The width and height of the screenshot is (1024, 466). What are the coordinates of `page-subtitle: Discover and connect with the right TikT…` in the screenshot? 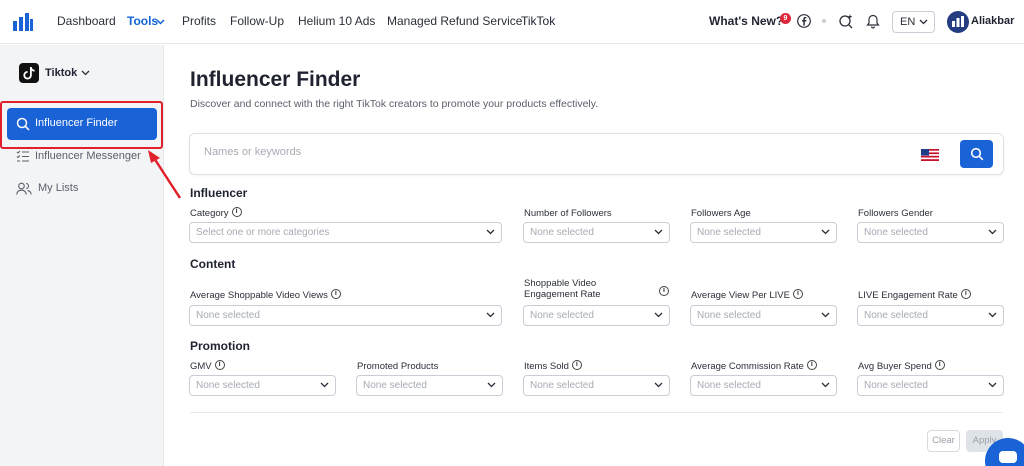 It's located at (394, 104).